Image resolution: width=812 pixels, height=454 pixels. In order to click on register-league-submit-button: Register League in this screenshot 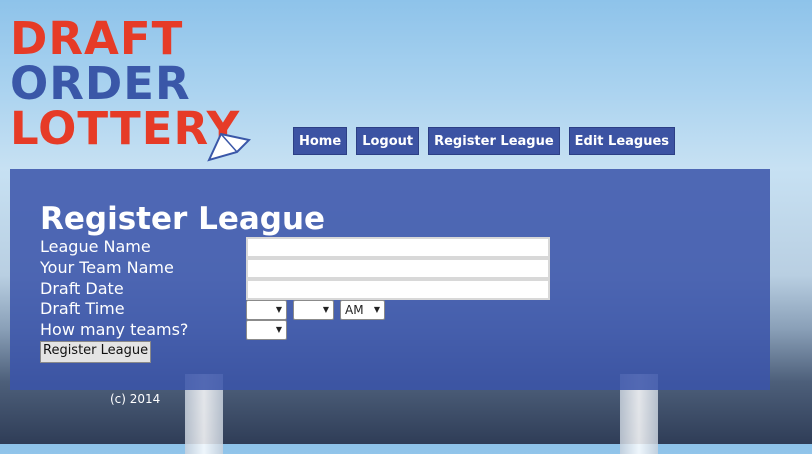, I will do `click(96, 352)`.